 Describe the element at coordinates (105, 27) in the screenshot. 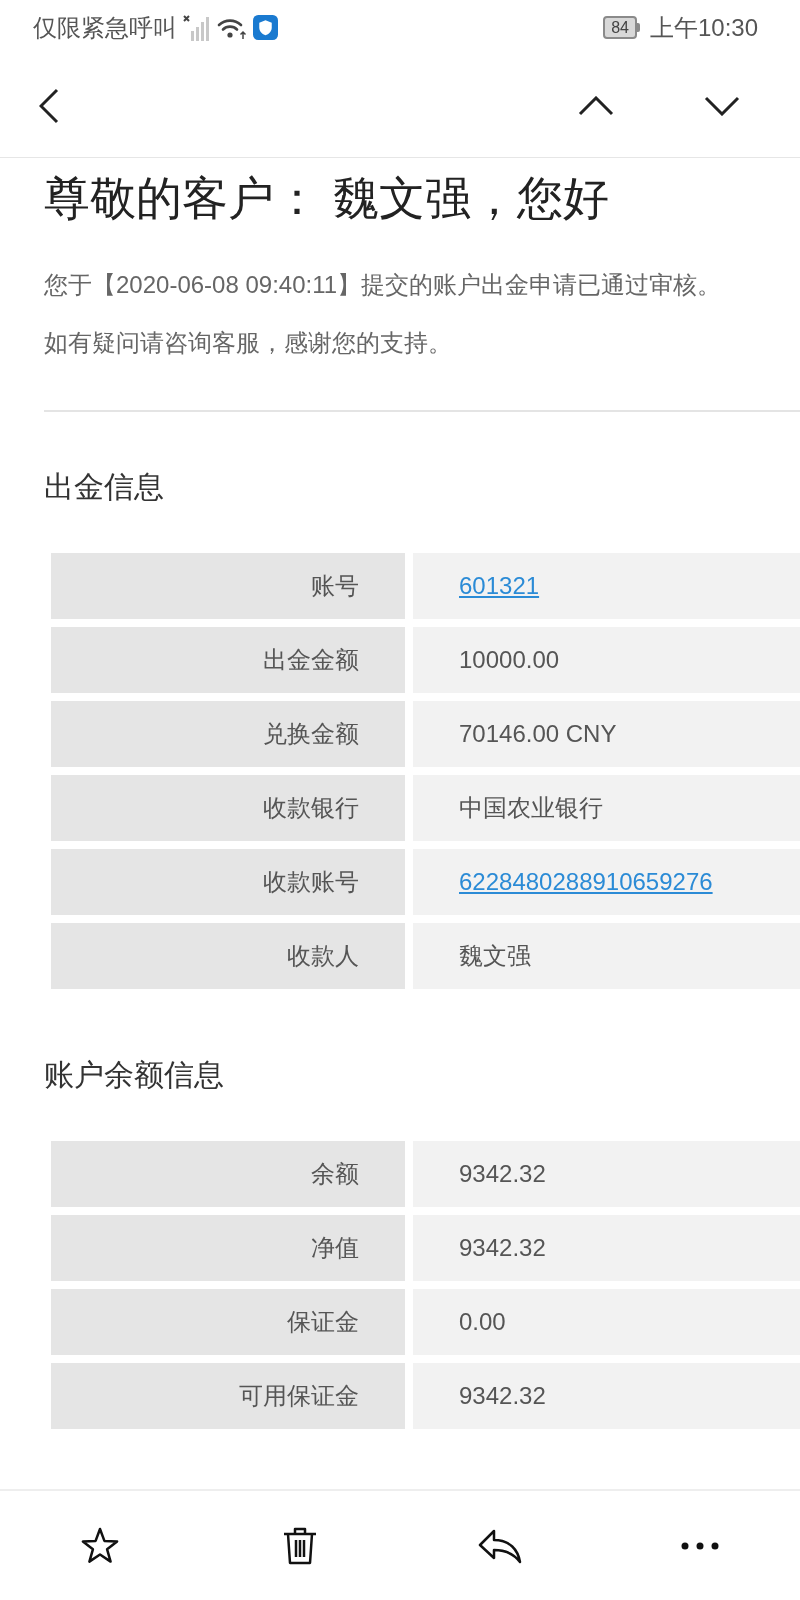

I see `status-text: 仅限紧急呼叫` at that location.